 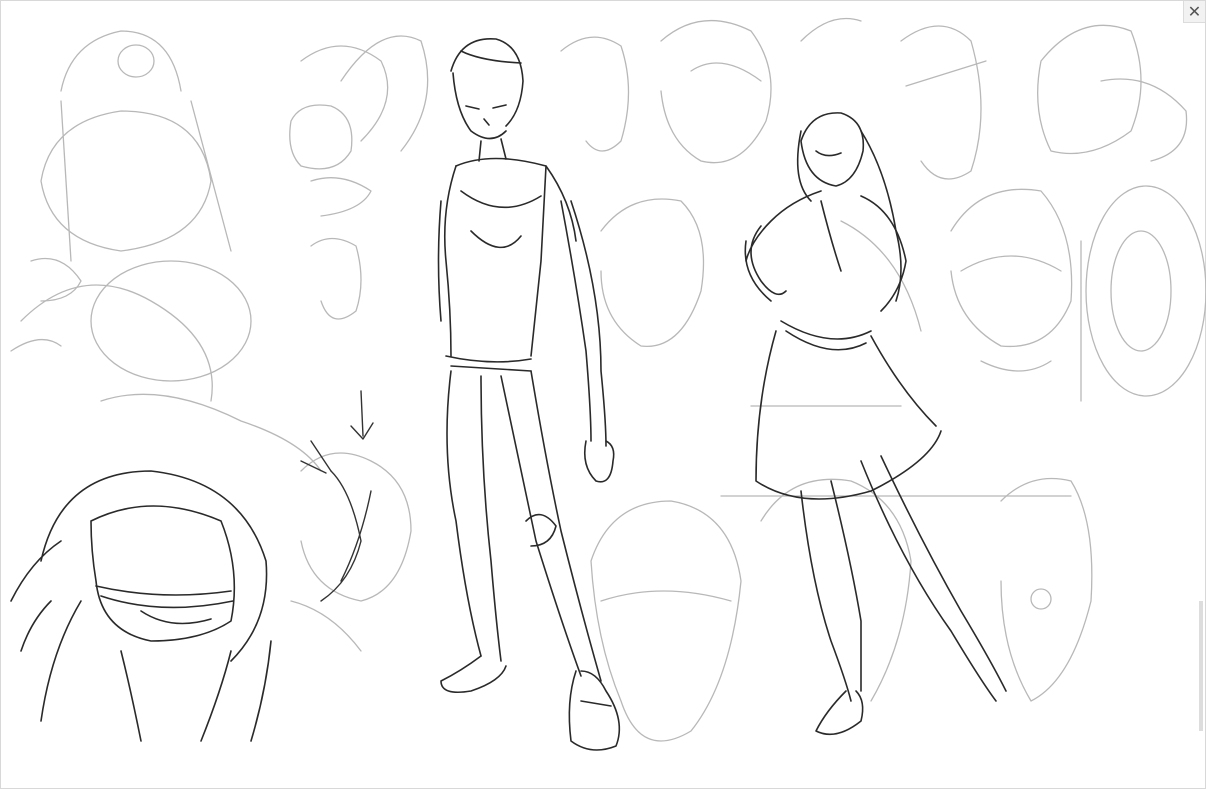 I want to click on close-button: ✕, so click(x=1194, y=12).